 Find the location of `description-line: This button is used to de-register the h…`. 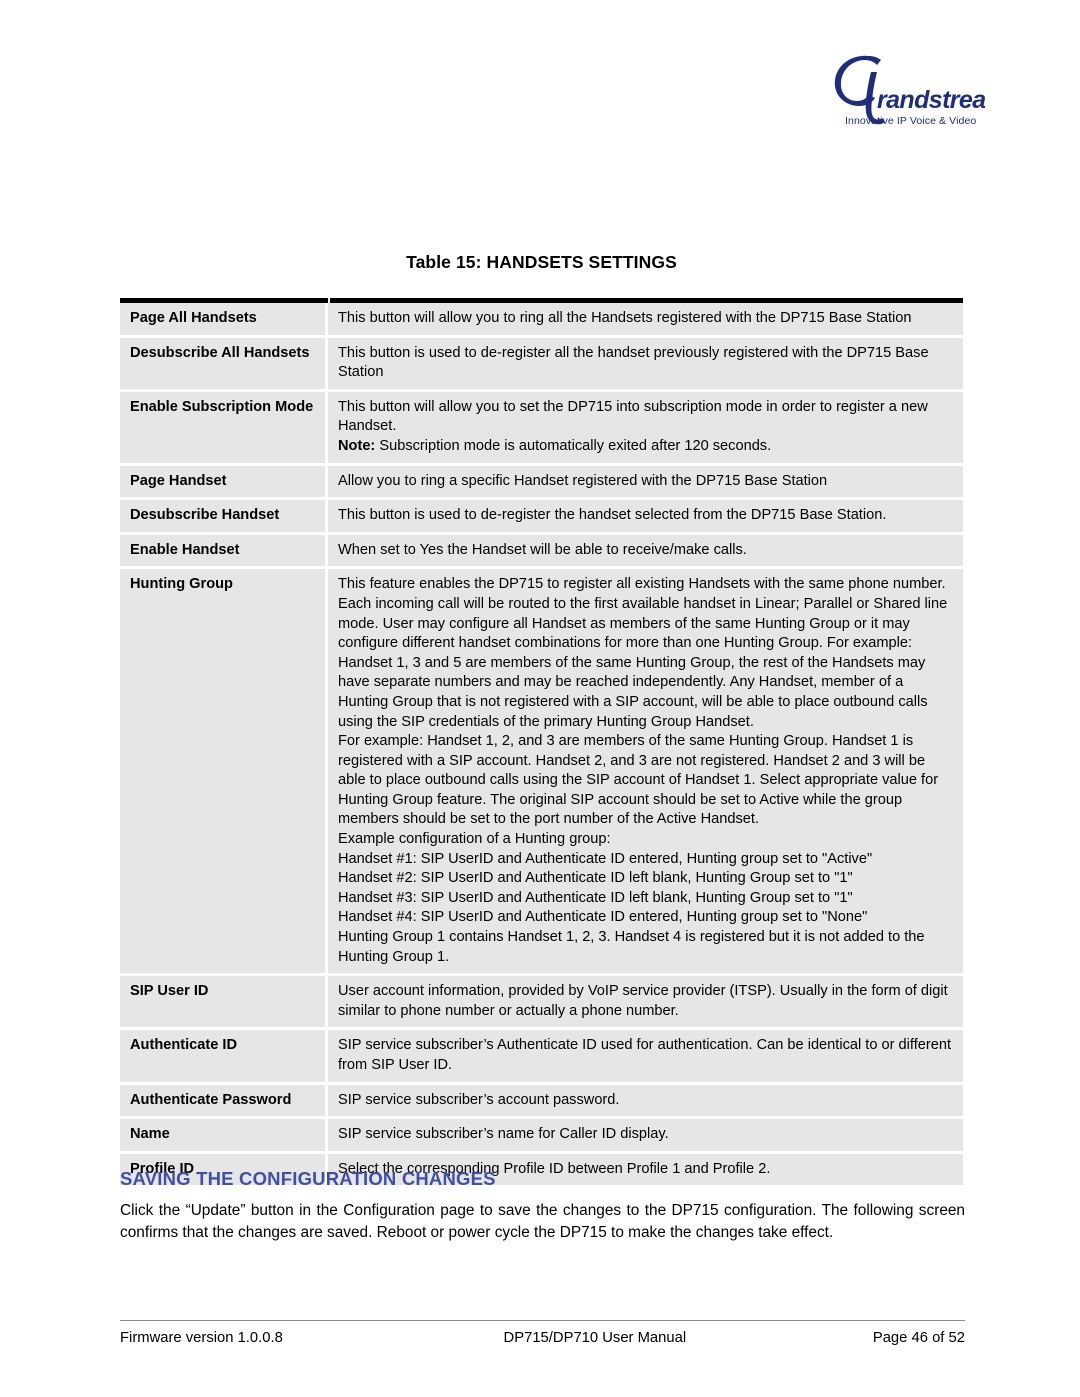

description-line: This button is used to de-register the h… is located at coordinates (612, 515).